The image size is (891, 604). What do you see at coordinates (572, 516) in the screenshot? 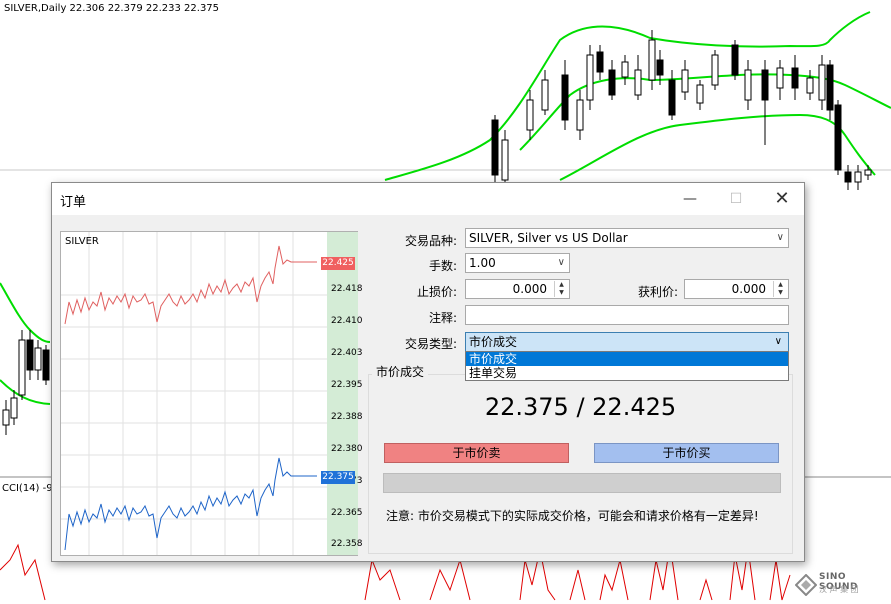
I see `execution-notice: 注意: 市价交易模式下的实际成交价格，可能会和请求价格有一定差异!` at bounding box center [572, 516].